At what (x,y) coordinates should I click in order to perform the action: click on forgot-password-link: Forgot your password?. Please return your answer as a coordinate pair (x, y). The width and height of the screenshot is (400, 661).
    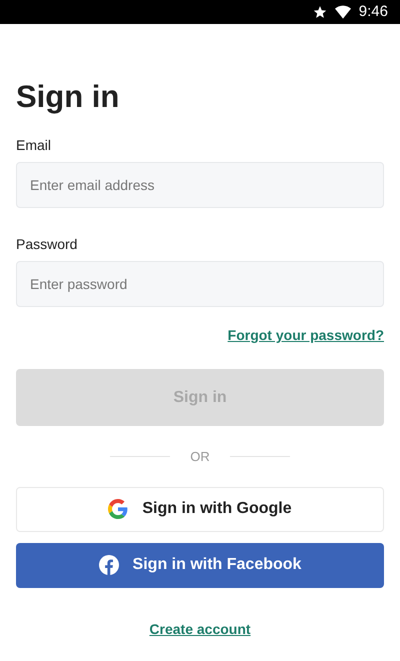
    Looking at the image, I should click on (306, 335).